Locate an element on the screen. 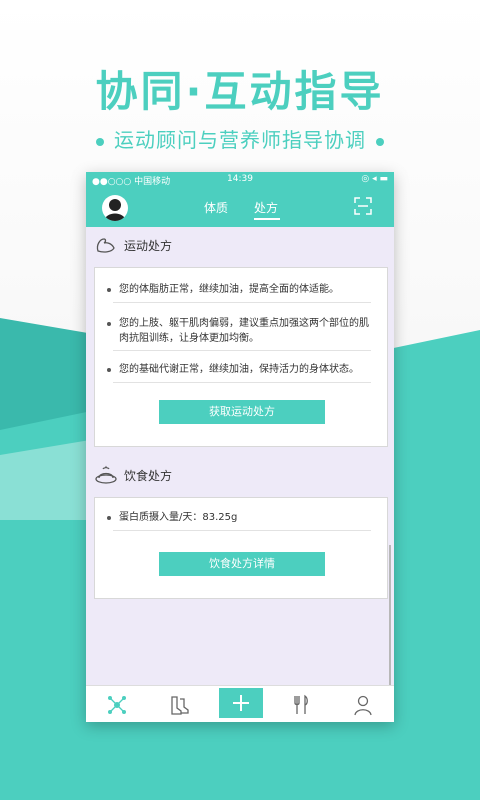 Image resolution: width=480 pixels, height=800 pixels. add-button is located at coordinates (241, 703).